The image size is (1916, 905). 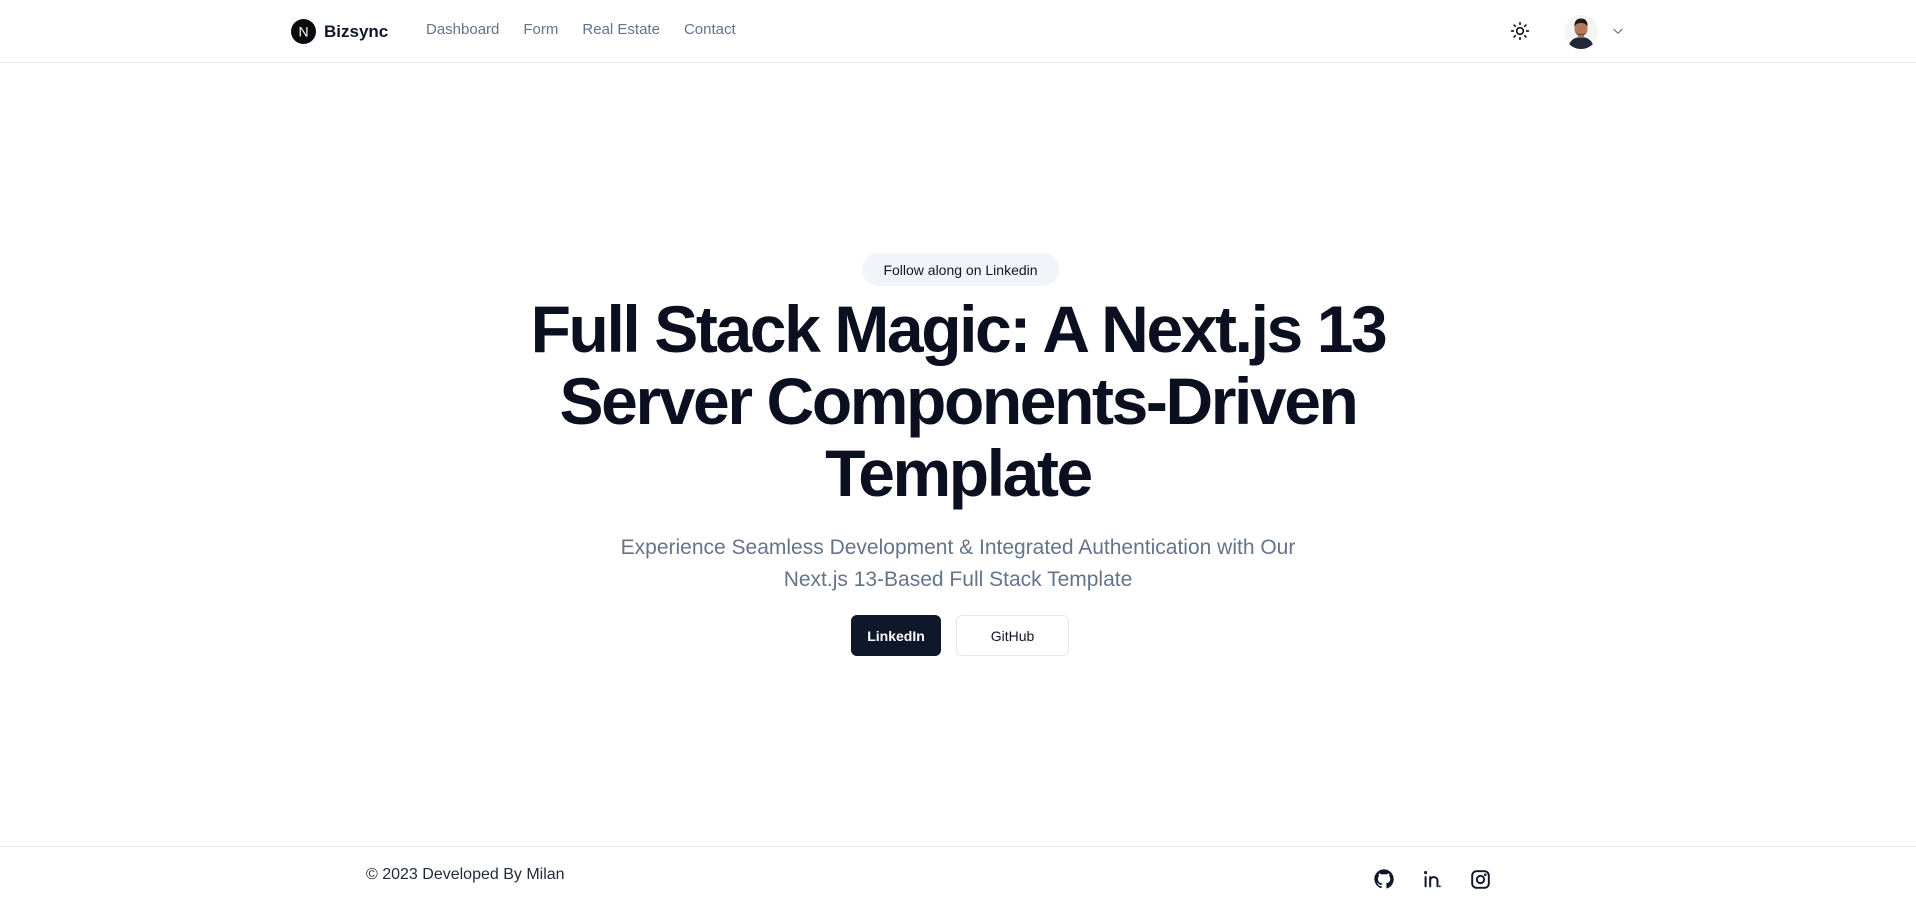 I want to click on instagram-icon, so click(x=1480, y=879).